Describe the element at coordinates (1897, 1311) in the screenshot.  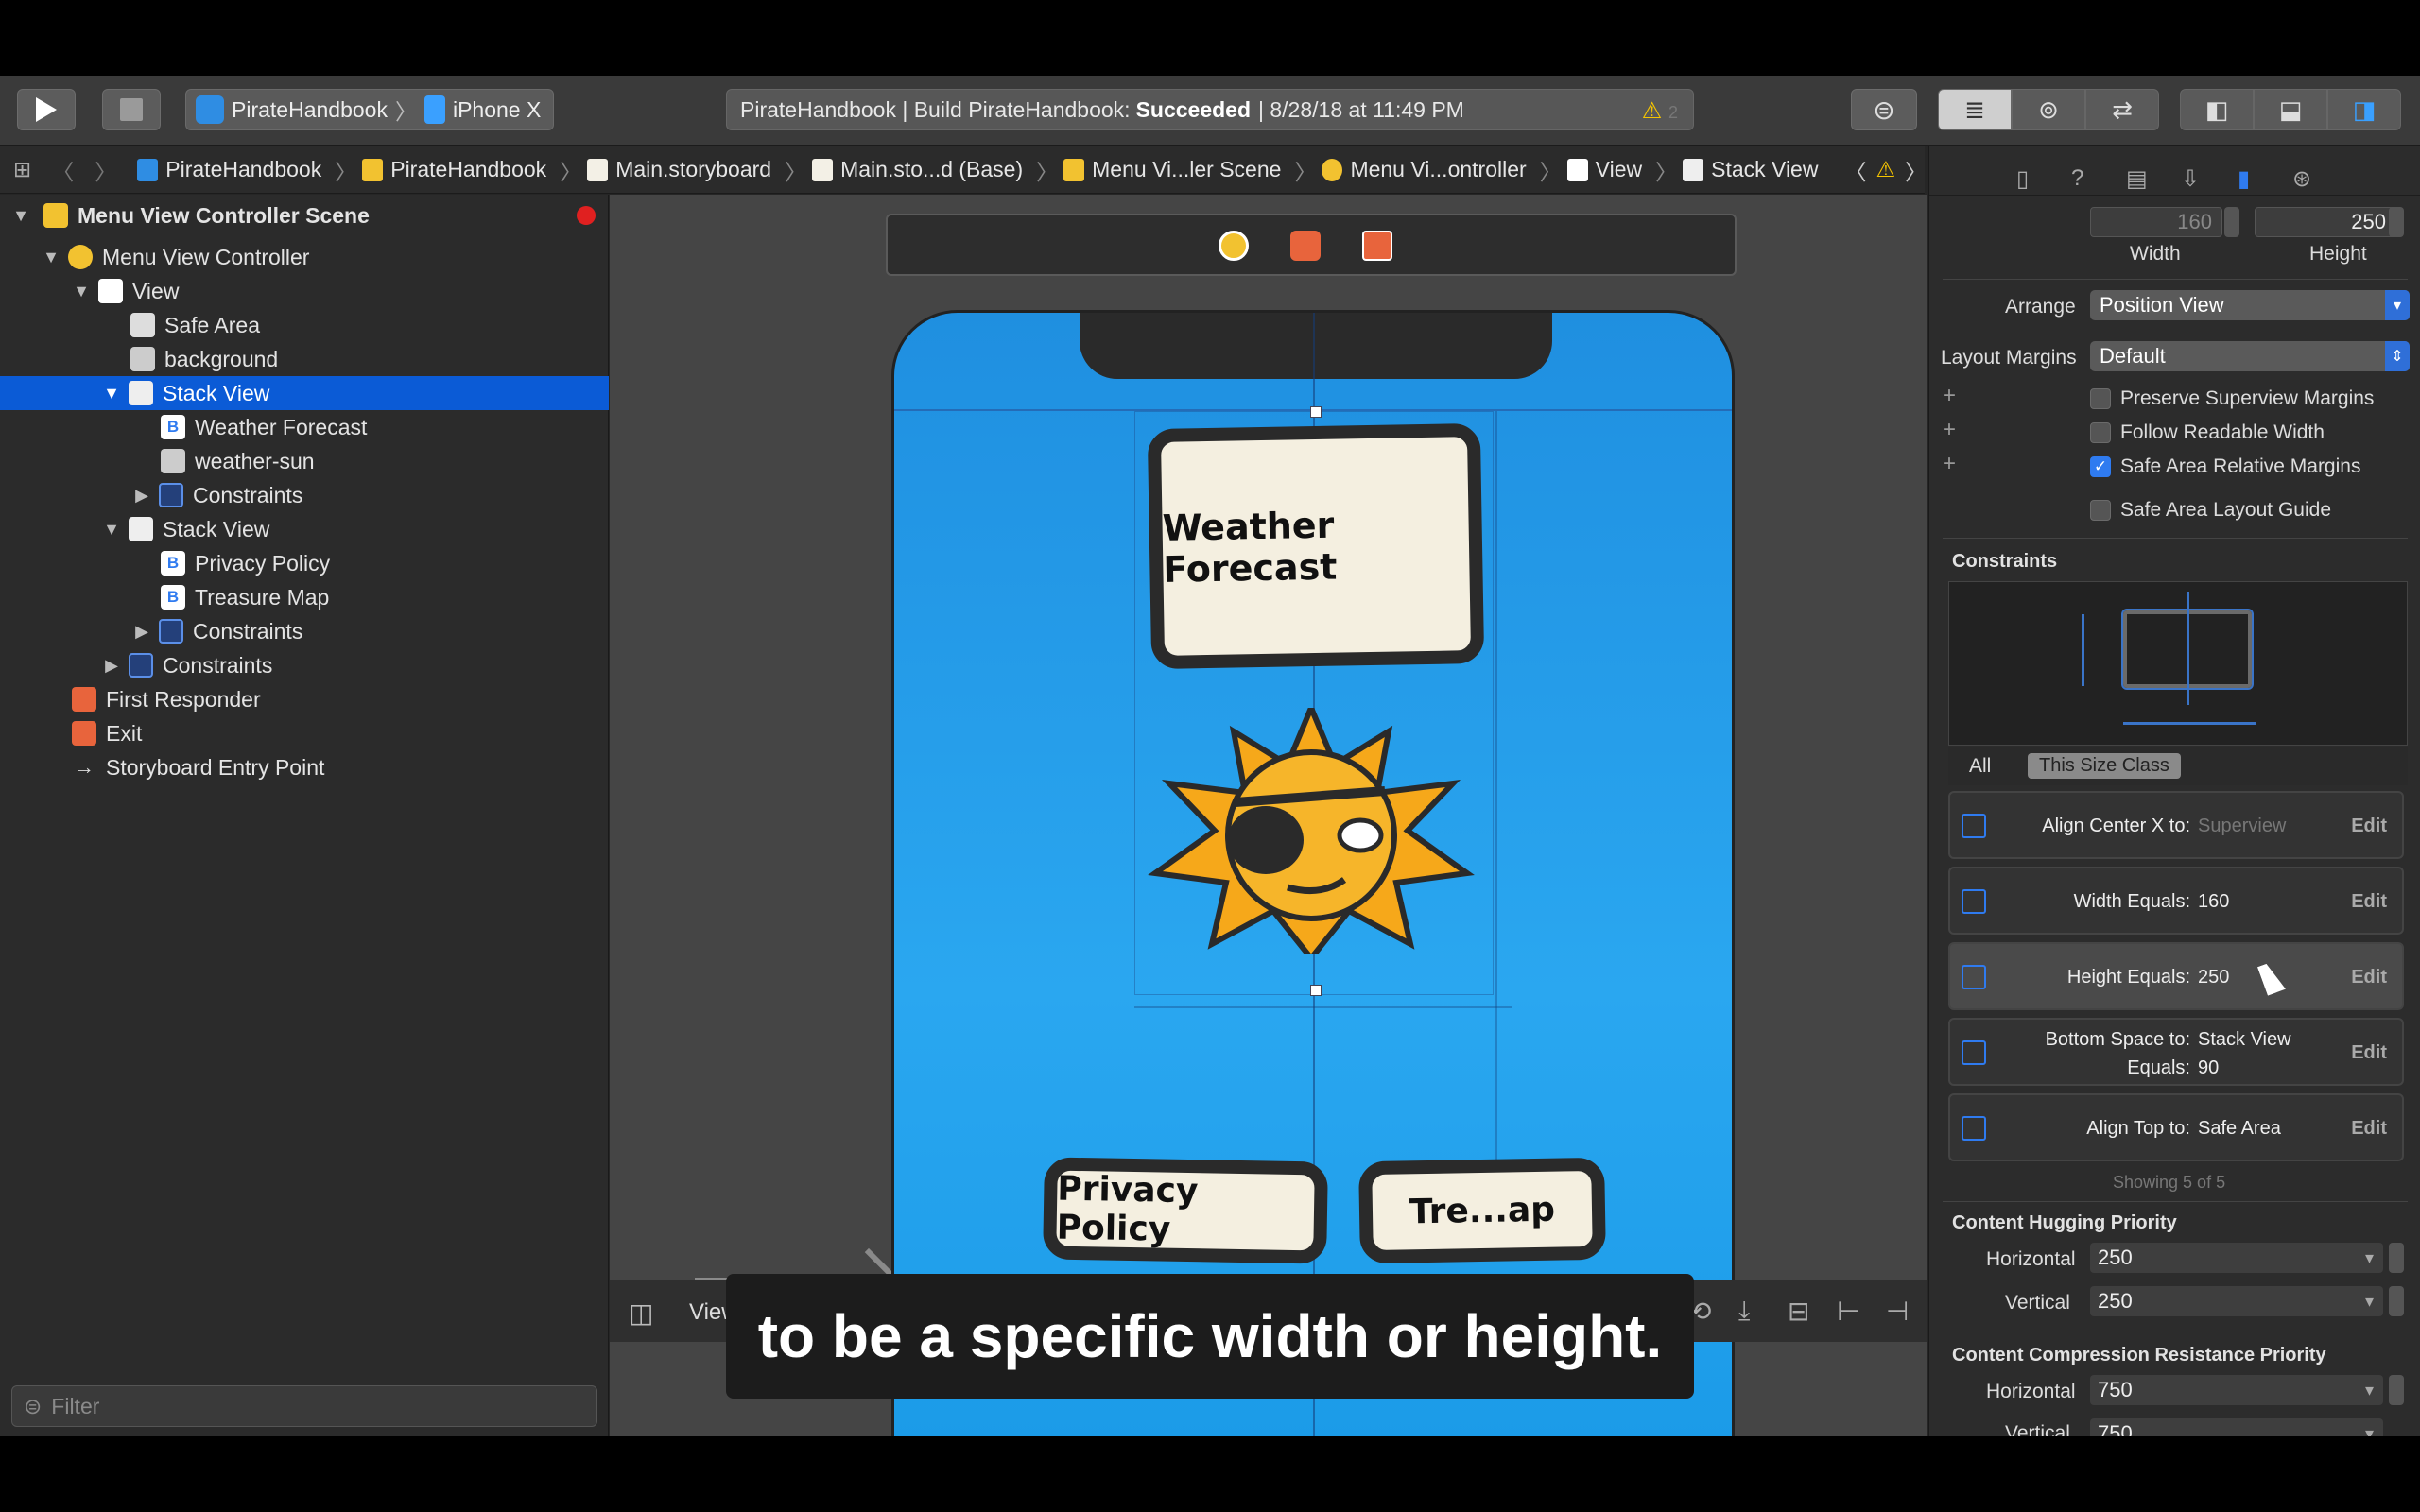
I see `resolve-issues-icon: ⊣` at that location.